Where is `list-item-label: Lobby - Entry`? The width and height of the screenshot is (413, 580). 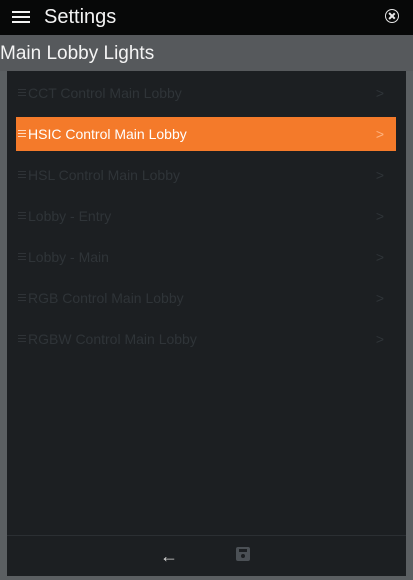 list-item-label: Lobby - Entry is located at coordinates (70, 216).